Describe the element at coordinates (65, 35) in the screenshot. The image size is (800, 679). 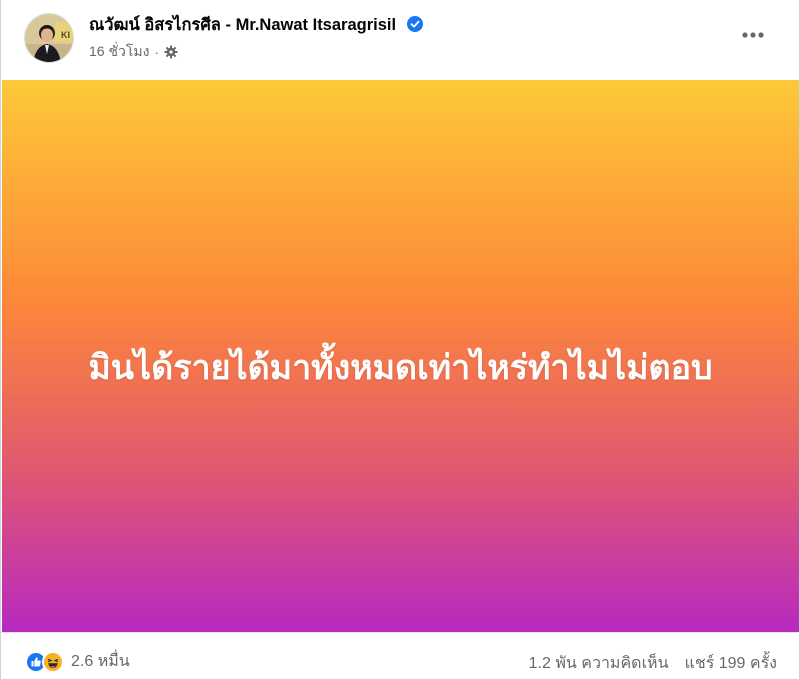
I see `svg-text: KI` at that location.